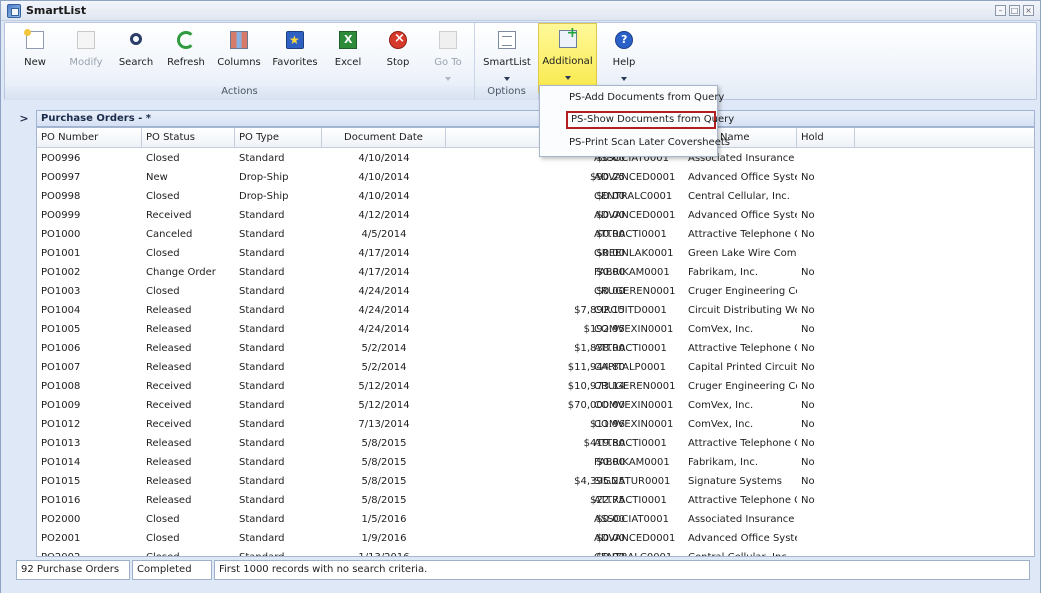 Image resolution: width=1041 pixels, height=593 pixels. I want to click on maximize-icon: □, so click(1014, 10).